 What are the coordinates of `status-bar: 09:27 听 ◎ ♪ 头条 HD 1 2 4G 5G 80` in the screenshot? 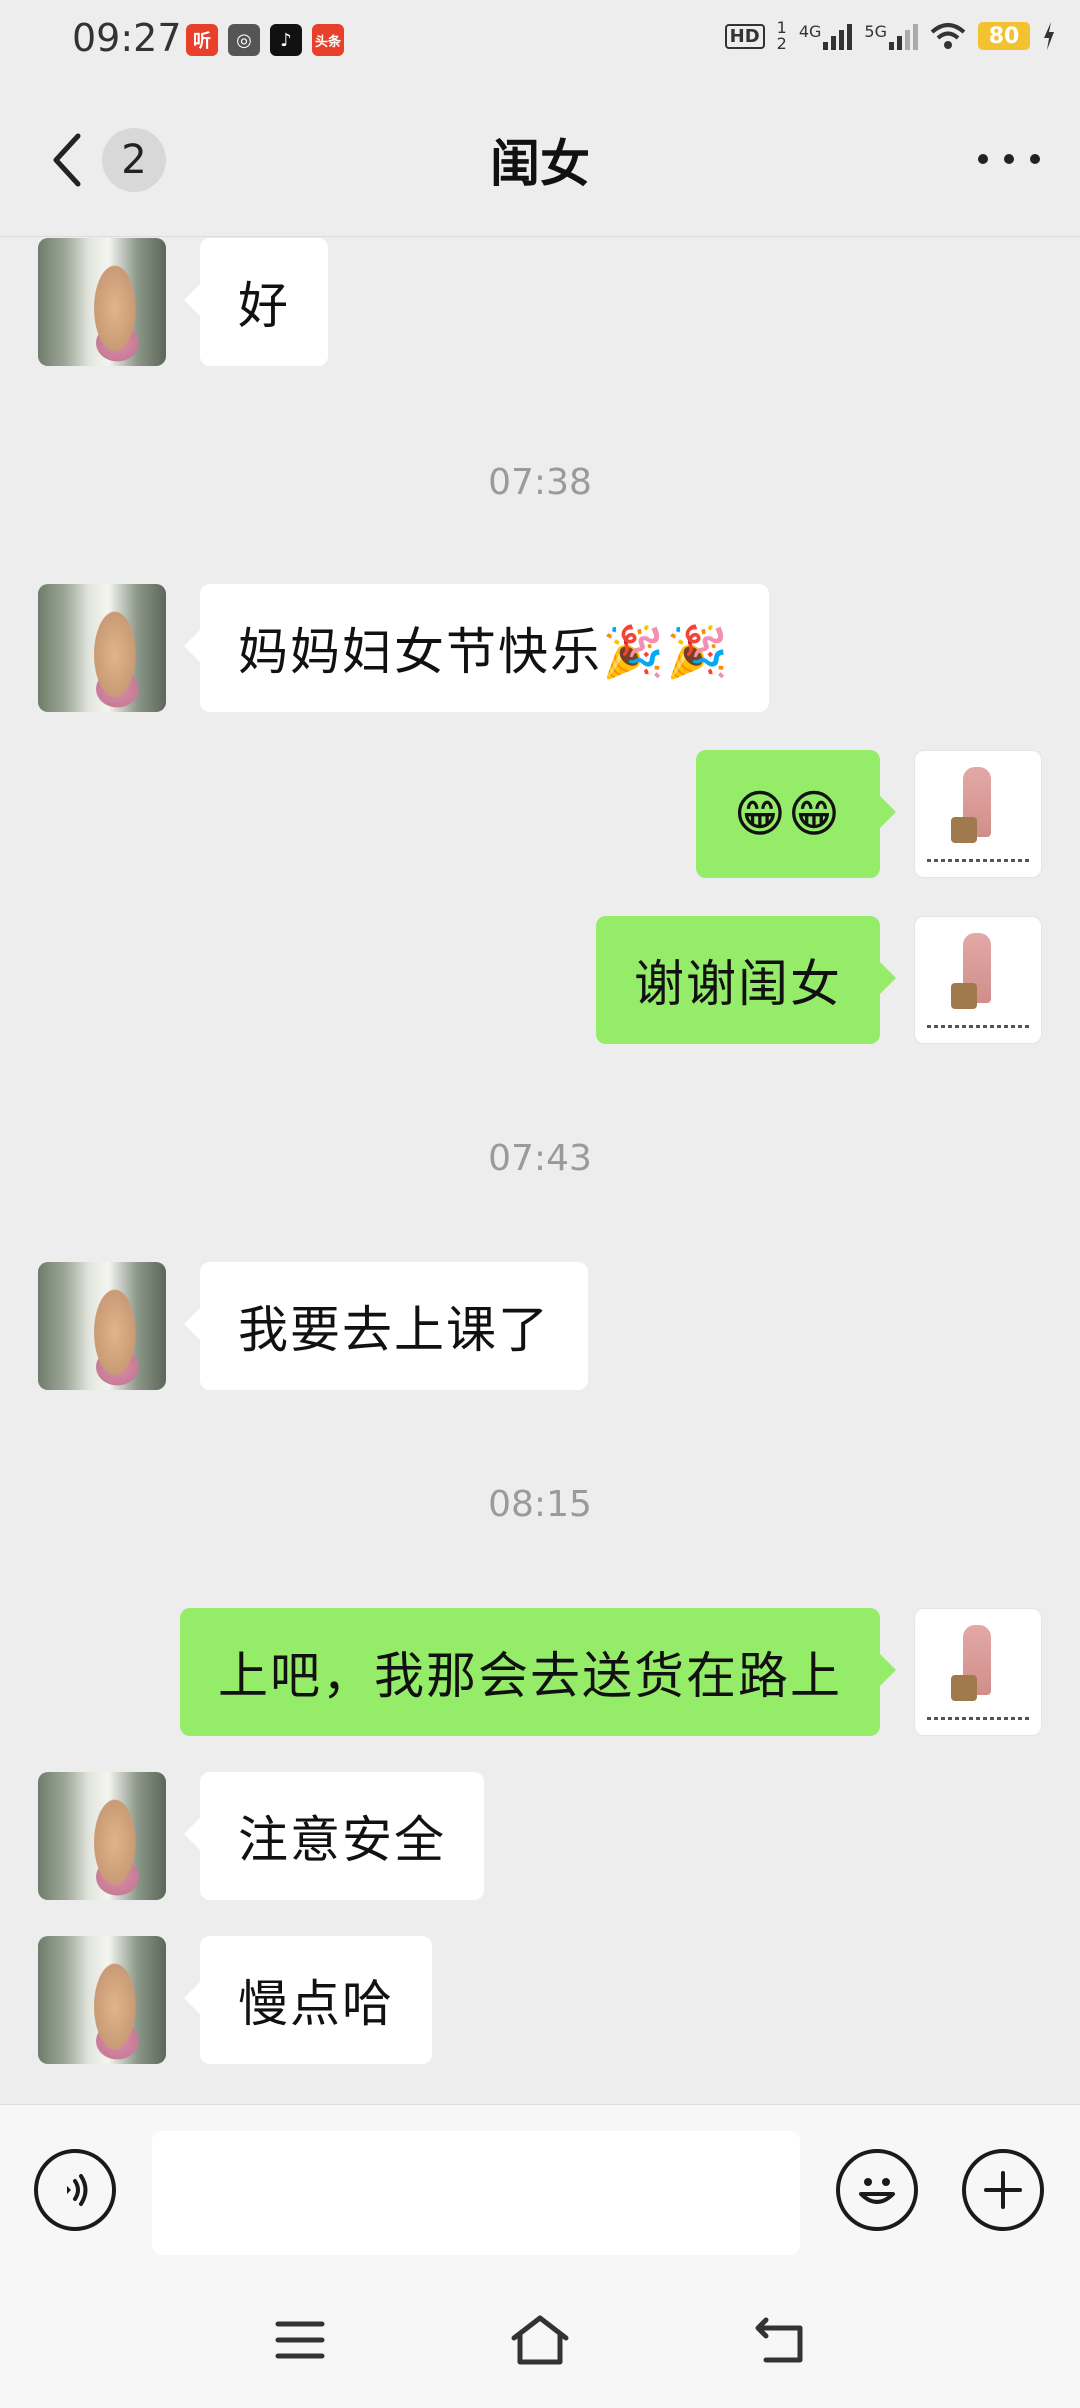 It's located at (540, 42).